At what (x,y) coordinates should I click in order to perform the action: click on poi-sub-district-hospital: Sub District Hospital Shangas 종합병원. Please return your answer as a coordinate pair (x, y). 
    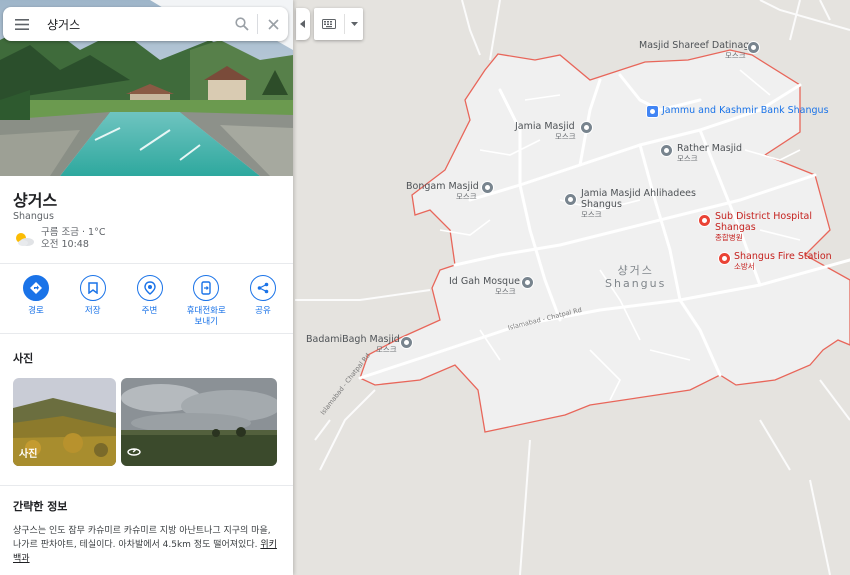
    Looking at the image, I should click on (758, 226).